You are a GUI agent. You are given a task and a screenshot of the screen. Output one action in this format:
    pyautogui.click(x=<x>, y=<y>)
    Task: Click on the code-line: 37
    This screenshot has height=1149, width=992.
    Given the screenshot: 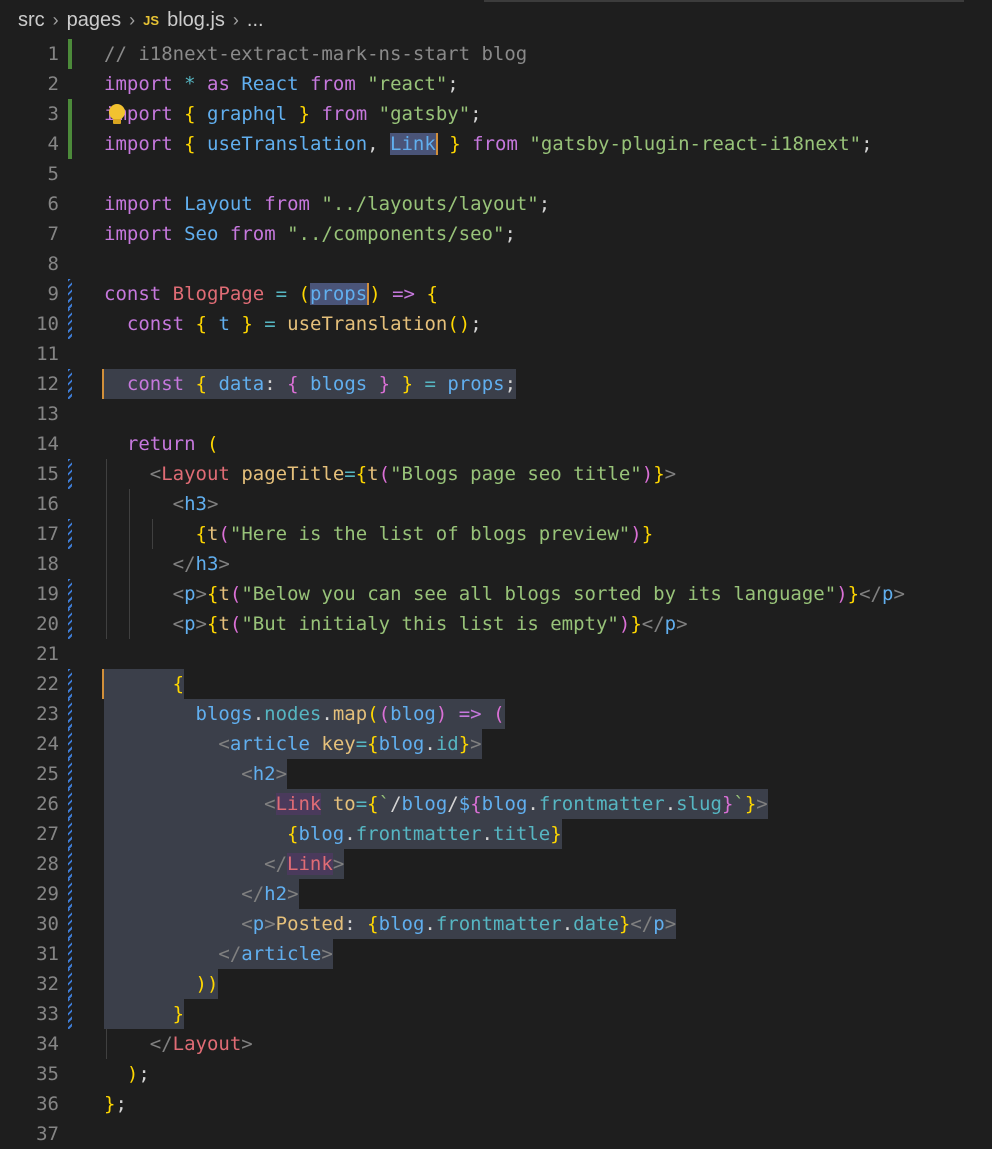 What is the action you would take?
    pyautogui.click(x=496, y=1134)
    